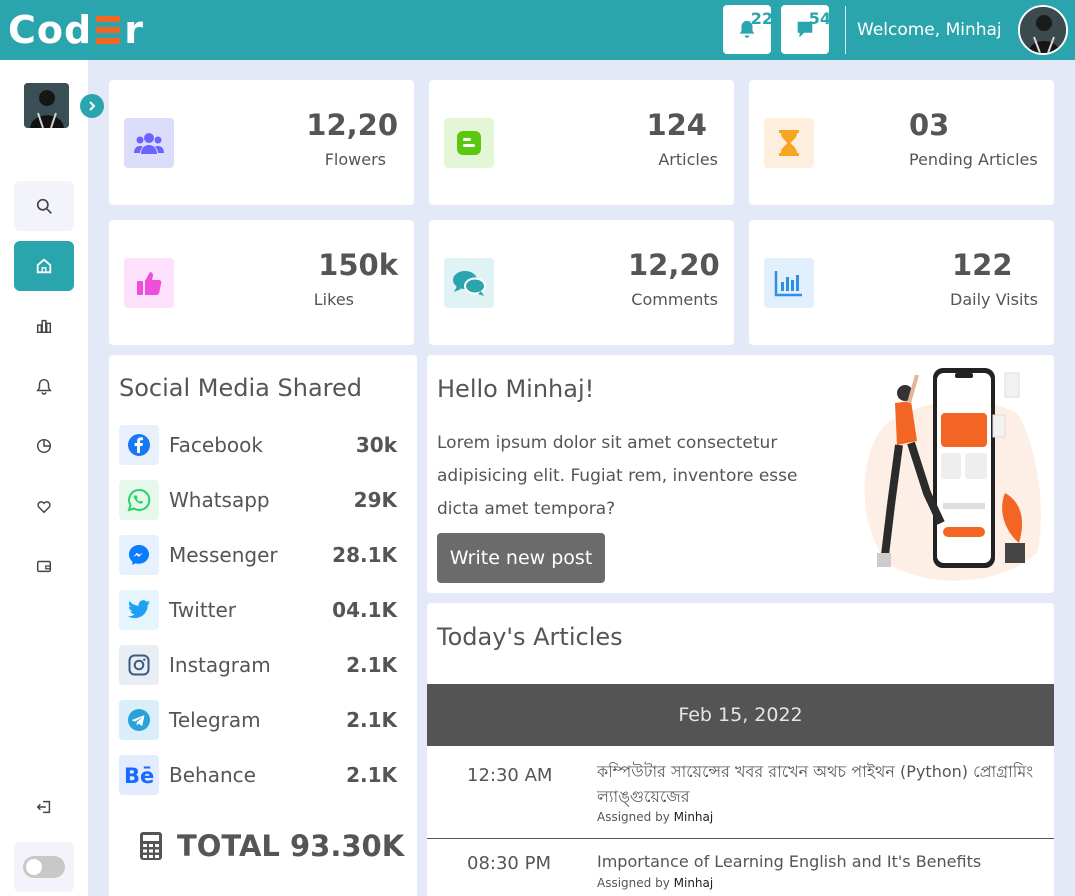 The image size is (1075, 896). I want to click on social-row-messenger: Messenger 28.1K, so click(258, 555).